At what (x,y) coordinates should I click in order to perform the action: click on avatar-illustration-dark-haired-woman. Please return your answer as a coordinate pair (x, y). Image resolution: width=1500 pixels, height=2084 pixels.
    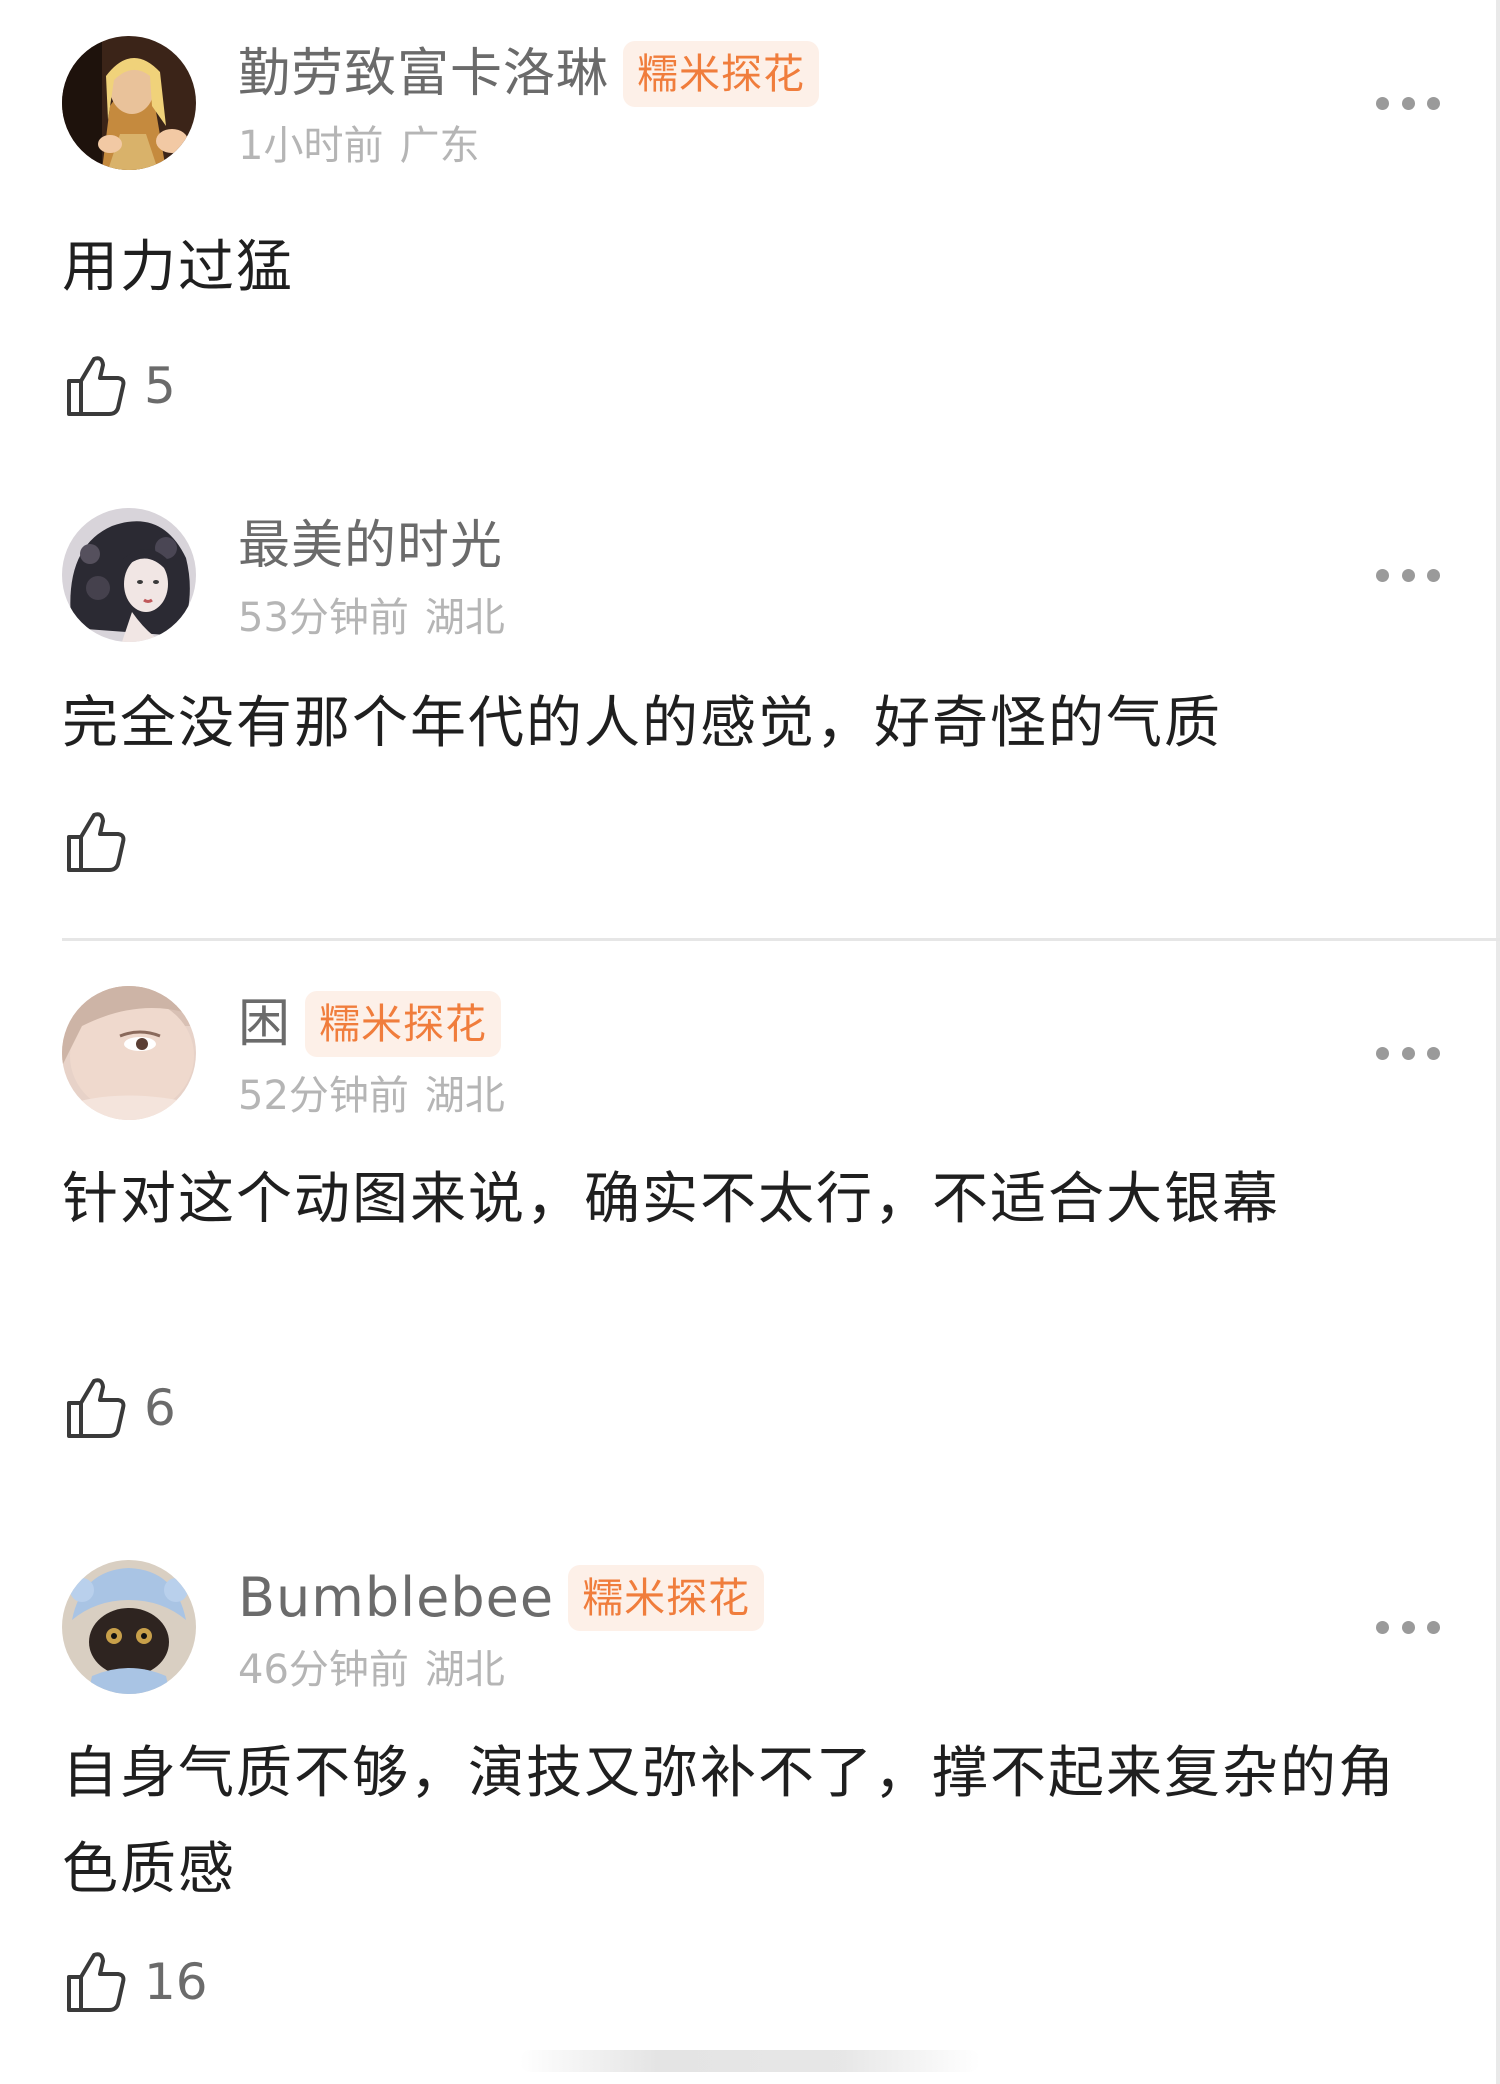
    Looking at the image, I should click on (129, 575).